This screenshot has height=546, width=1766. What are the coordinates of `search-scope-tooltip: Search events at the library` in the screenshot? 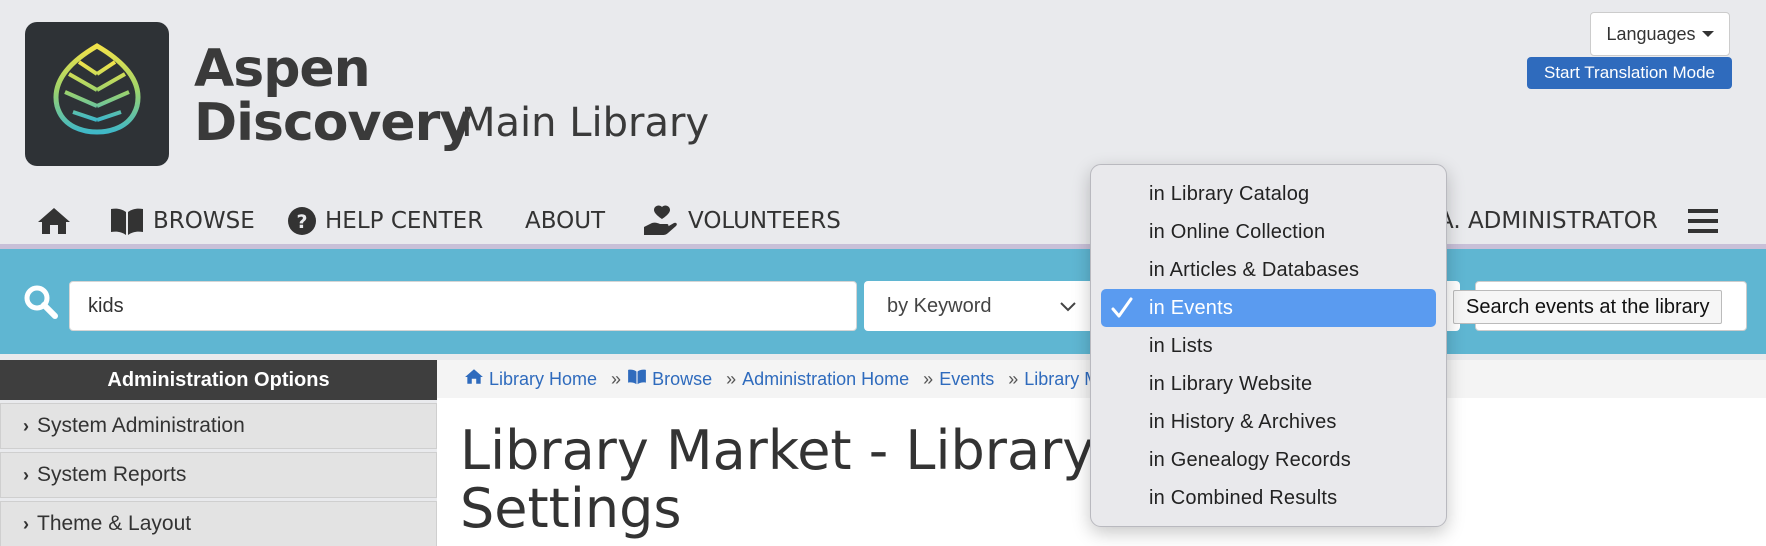 It's located at (1588, 307).